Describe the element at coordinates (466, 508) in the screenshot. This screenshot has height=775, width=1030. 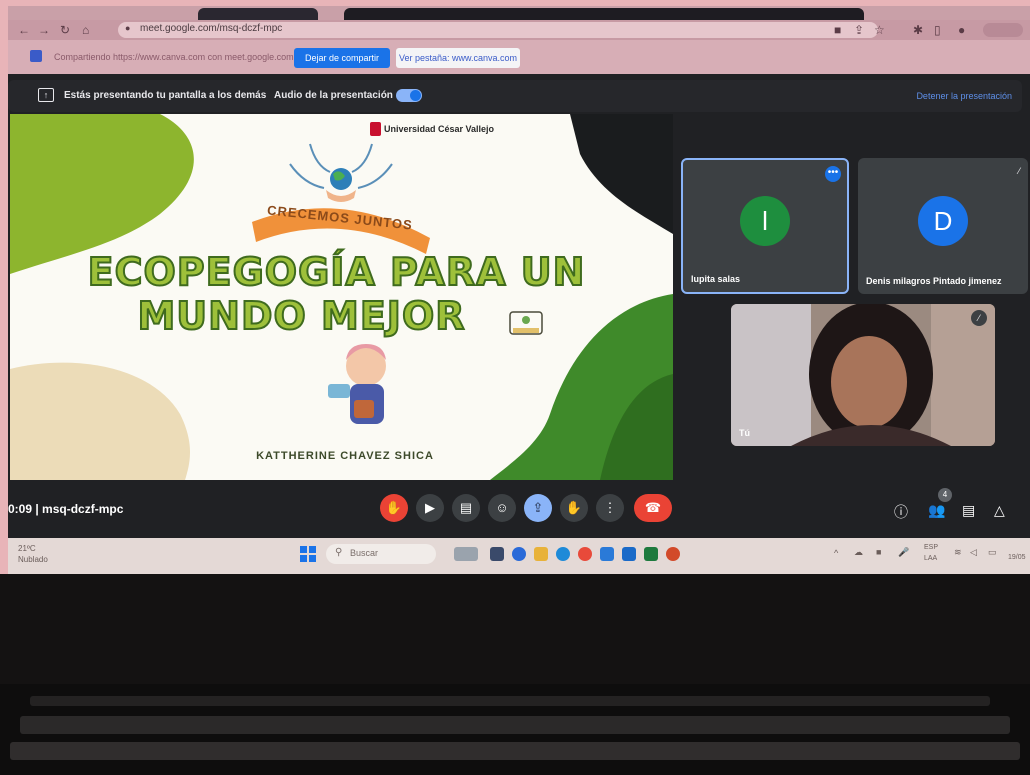
I see `captions-button: ▤` at that location.